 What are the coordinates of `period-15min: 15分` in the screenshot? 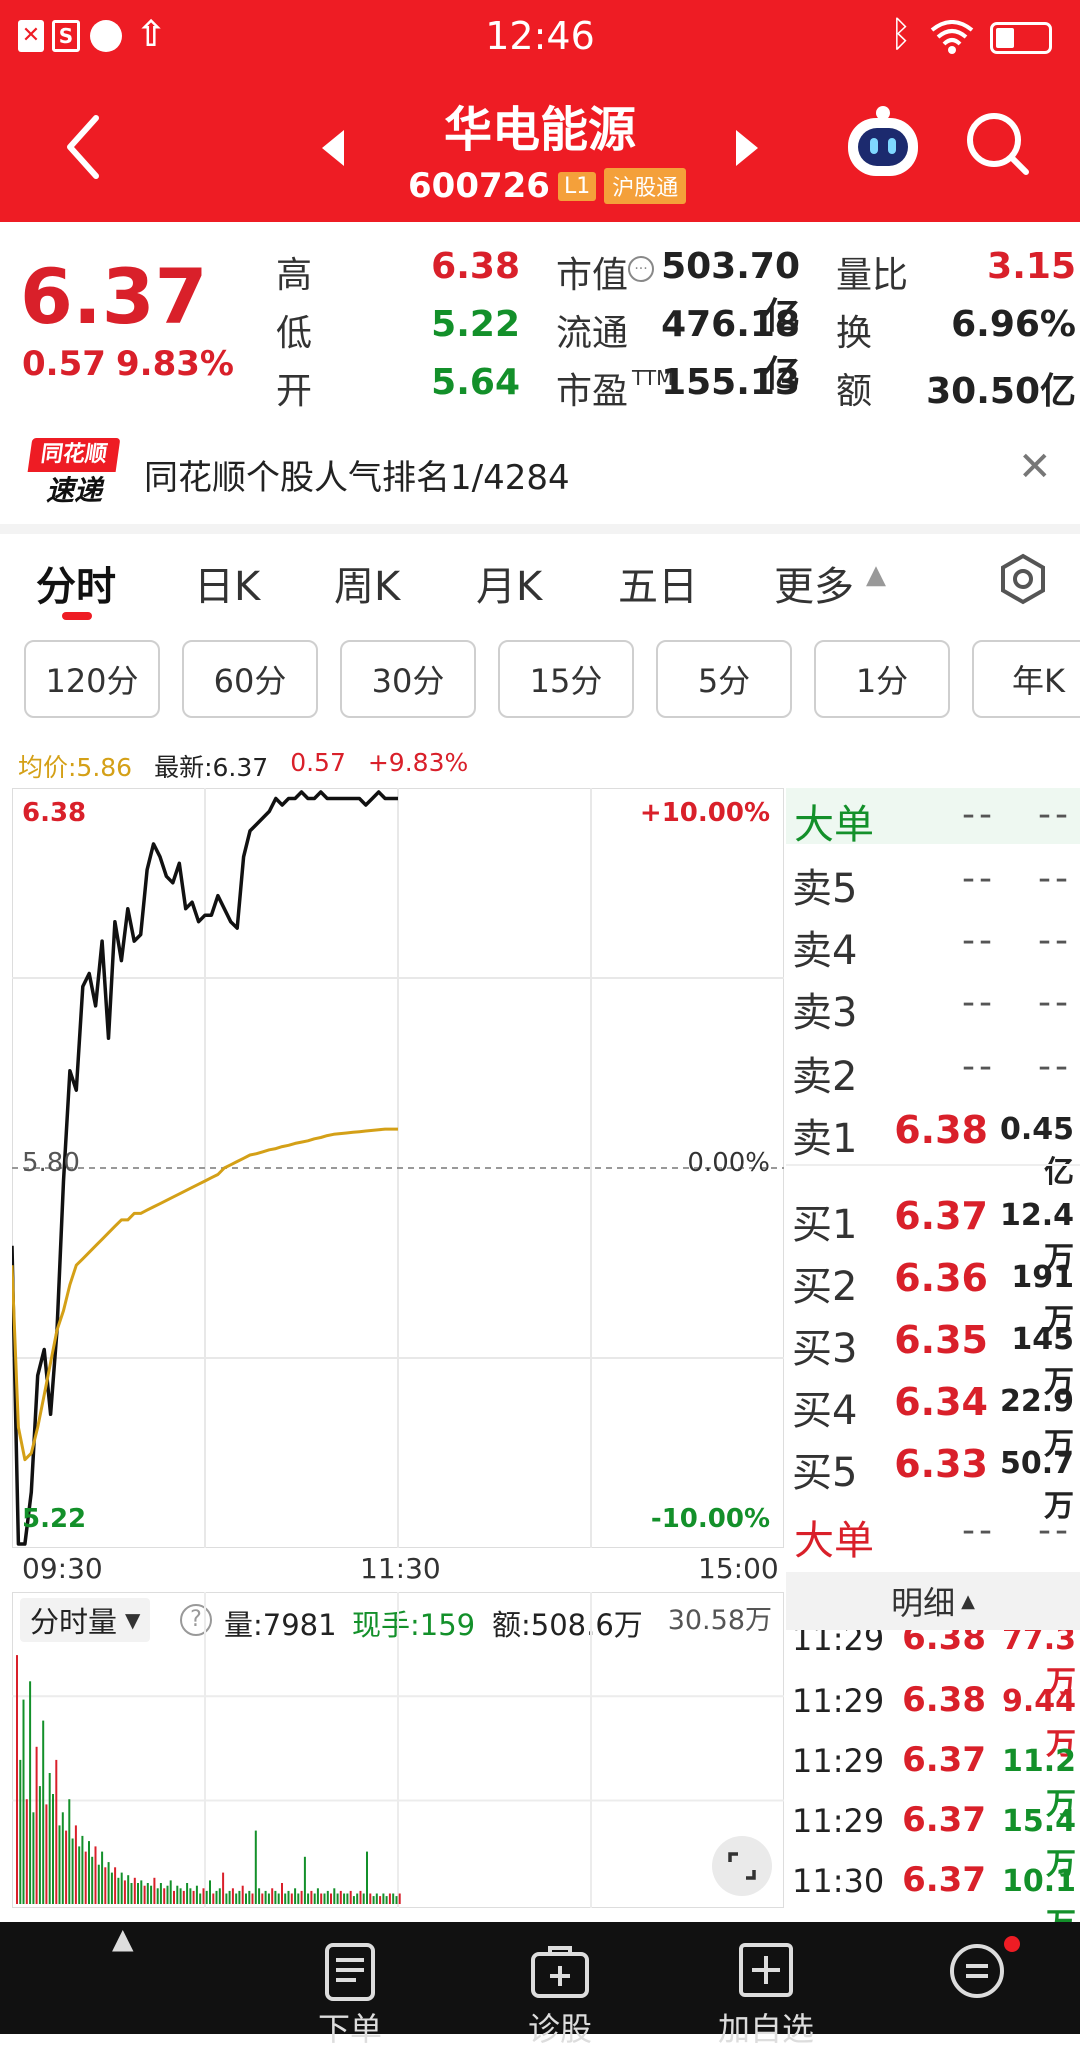 It's located at (566, 679).